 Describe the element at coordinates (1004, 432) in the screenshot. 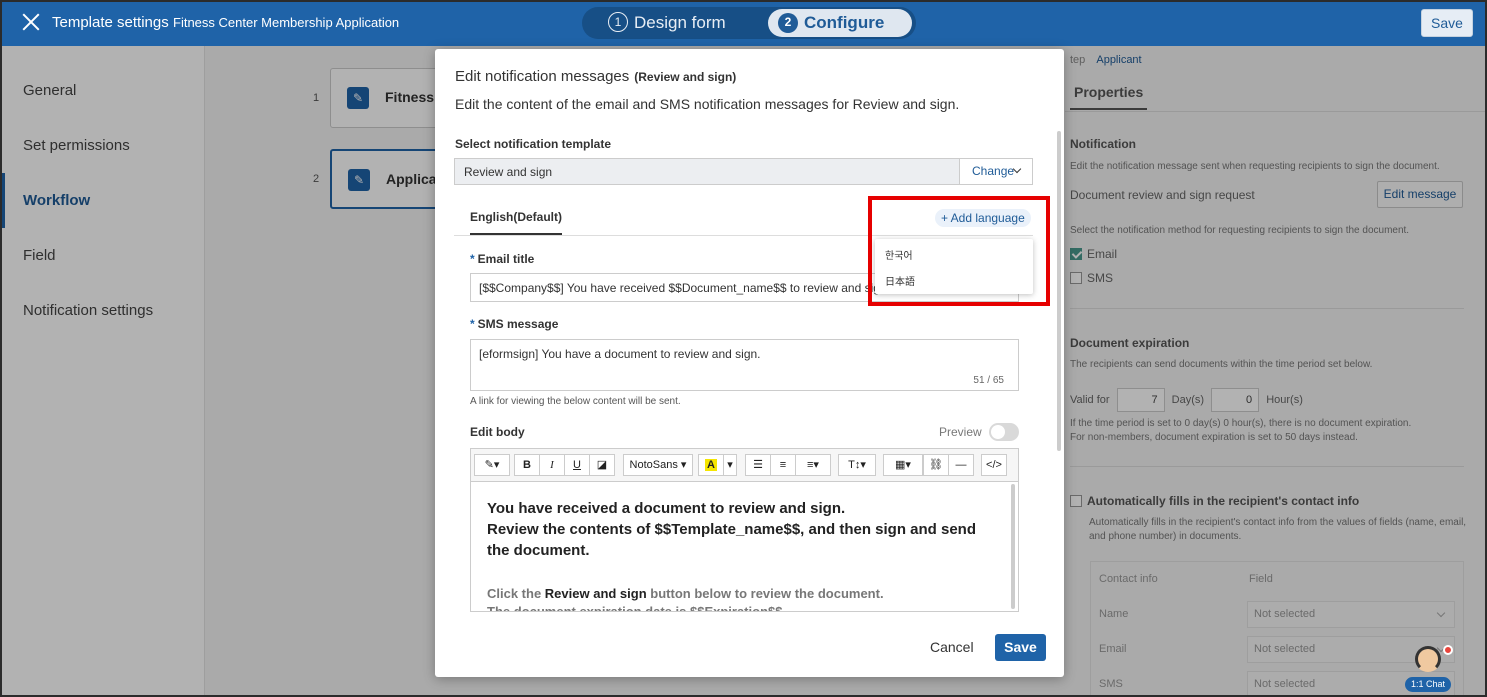

I see `preview-toggle` at that location.